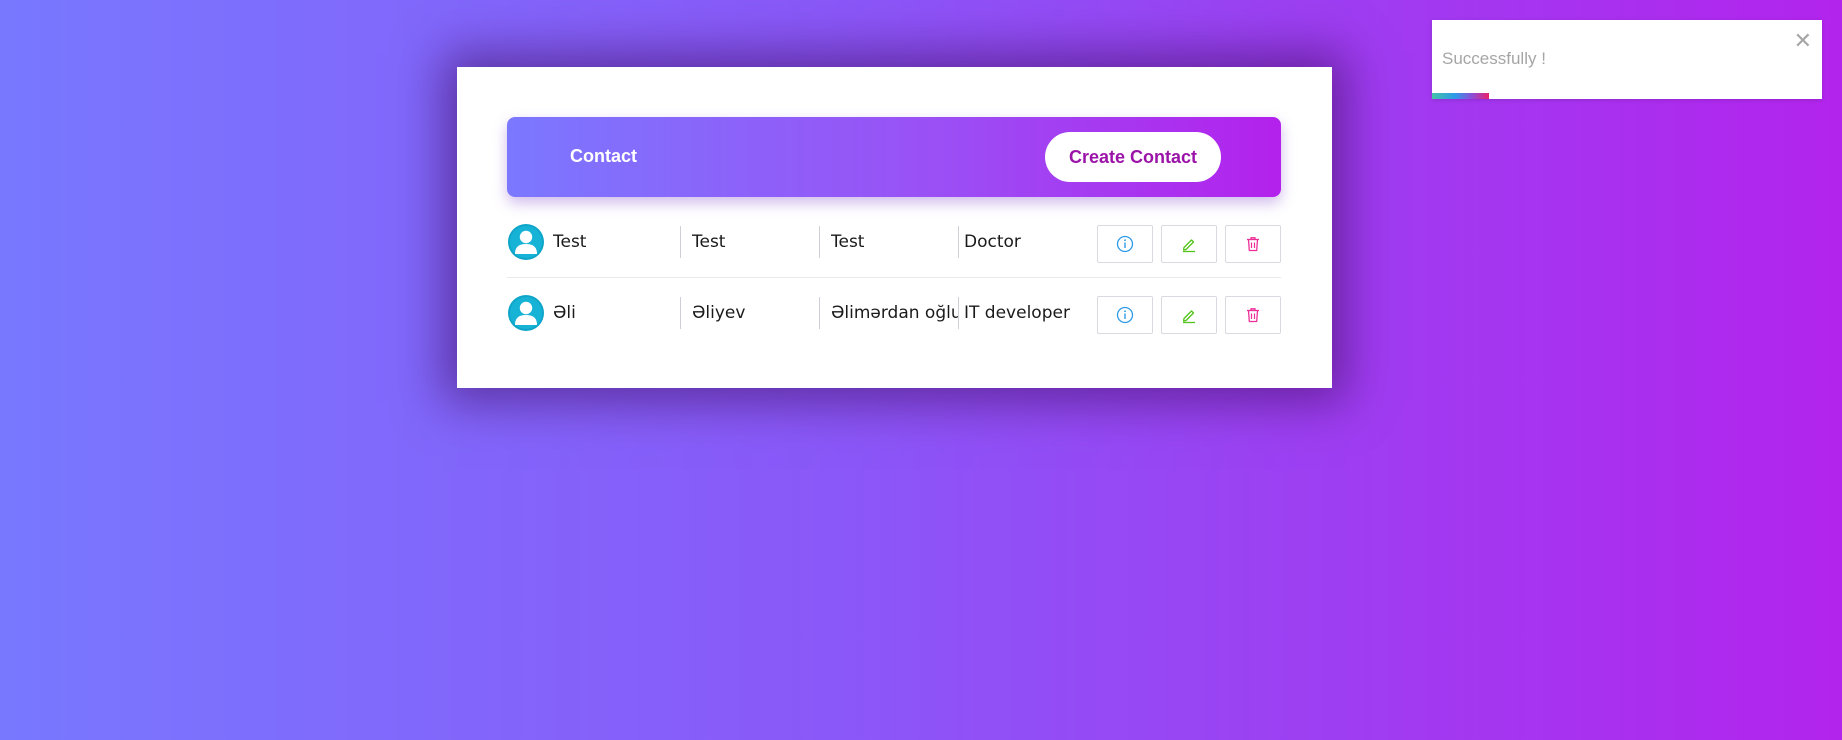  I want to click on contact-father-name: Test, so click(848, 242).